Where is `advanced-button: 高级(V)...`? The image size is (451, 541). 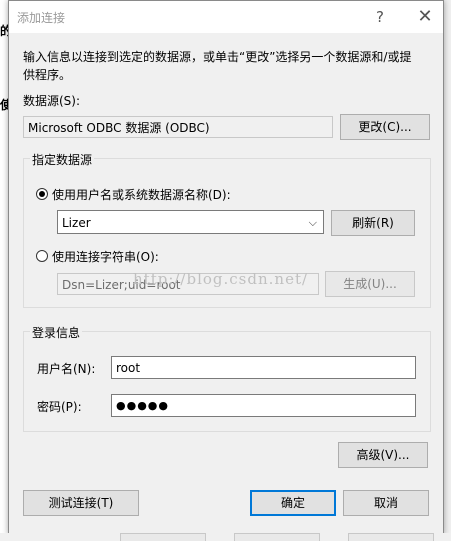
advanced-button: 高级(V)... is located at coordinates (383, 455).